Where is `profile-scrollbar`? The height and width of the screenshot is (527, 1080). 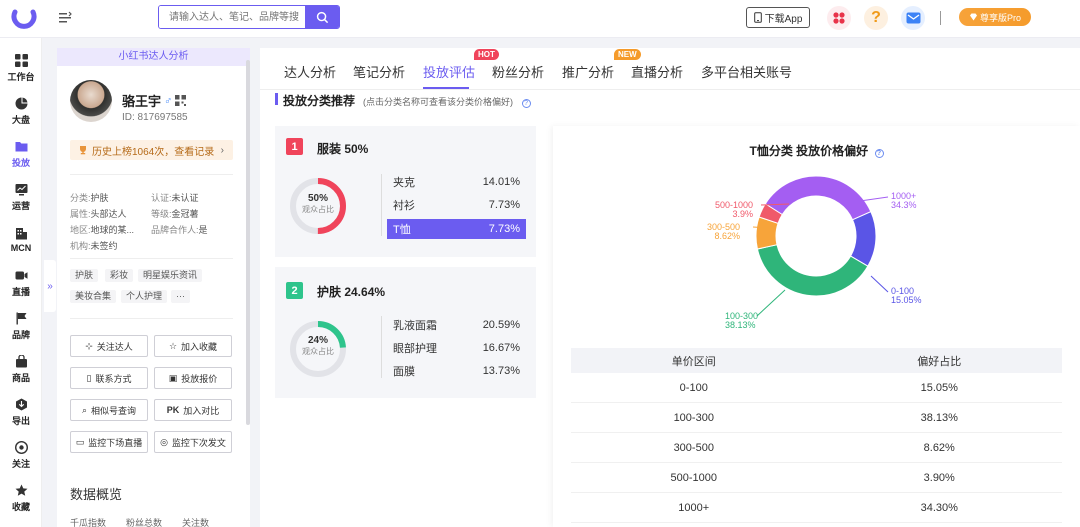 profile-scrollbar is located at coordinates (248, 242).